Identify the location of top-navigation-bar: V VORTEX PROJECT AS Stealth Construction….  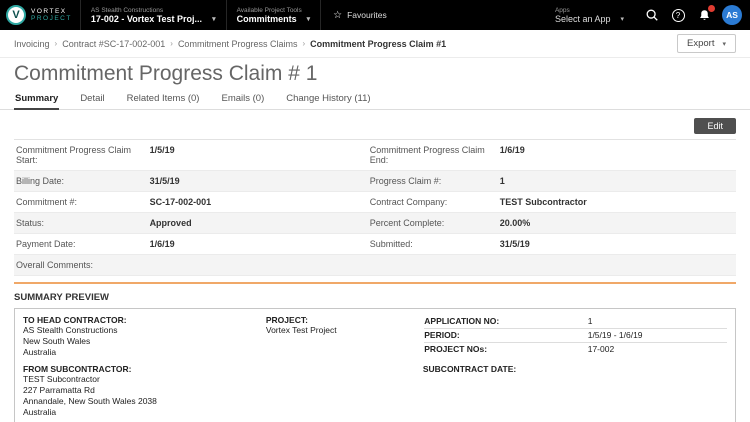
(375, 15).